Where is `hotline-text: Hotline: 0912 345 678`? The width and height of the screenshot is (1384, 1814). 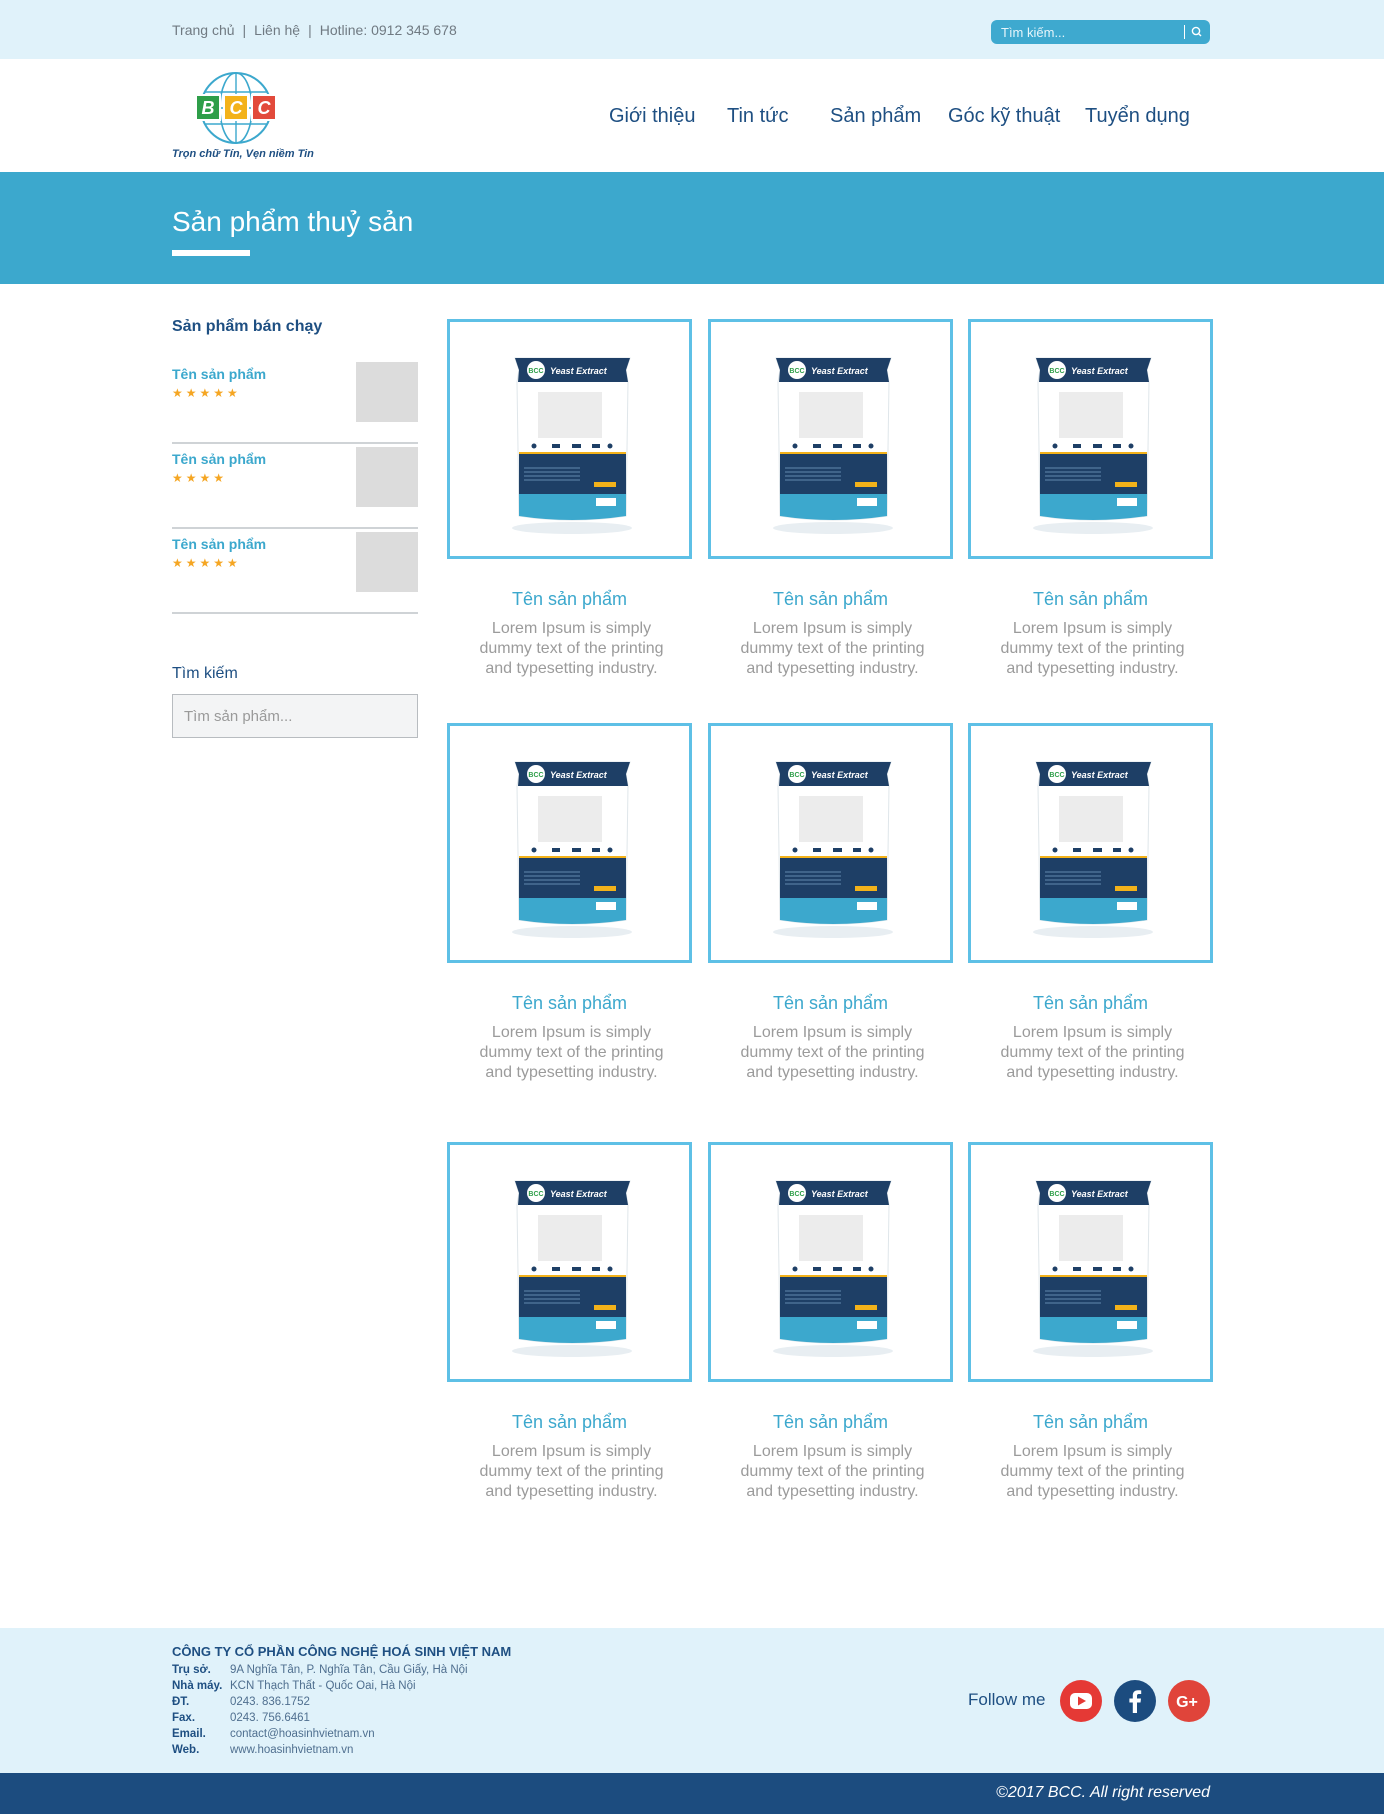
hotline-text: Hotline: 0912 345 678 is located at coordinates (388, 30).